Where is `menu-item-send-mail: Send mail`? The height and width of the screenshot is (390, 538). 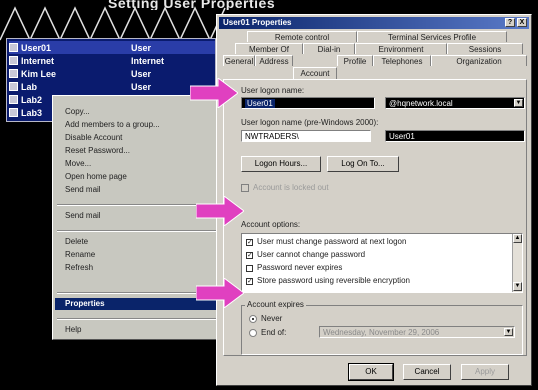 menu-item-send-mail: Send mail is located at coordinates (142, 190).